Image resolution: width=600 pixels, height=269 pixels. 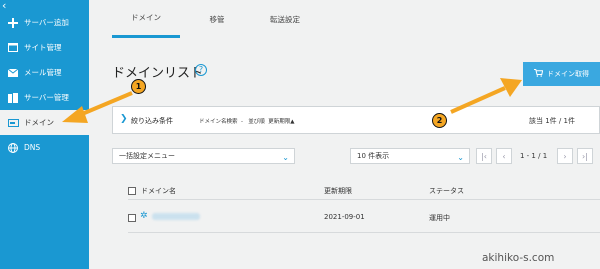 I want to click on result-count: 該当 1件 / 1件, so click(x=552, y=121).